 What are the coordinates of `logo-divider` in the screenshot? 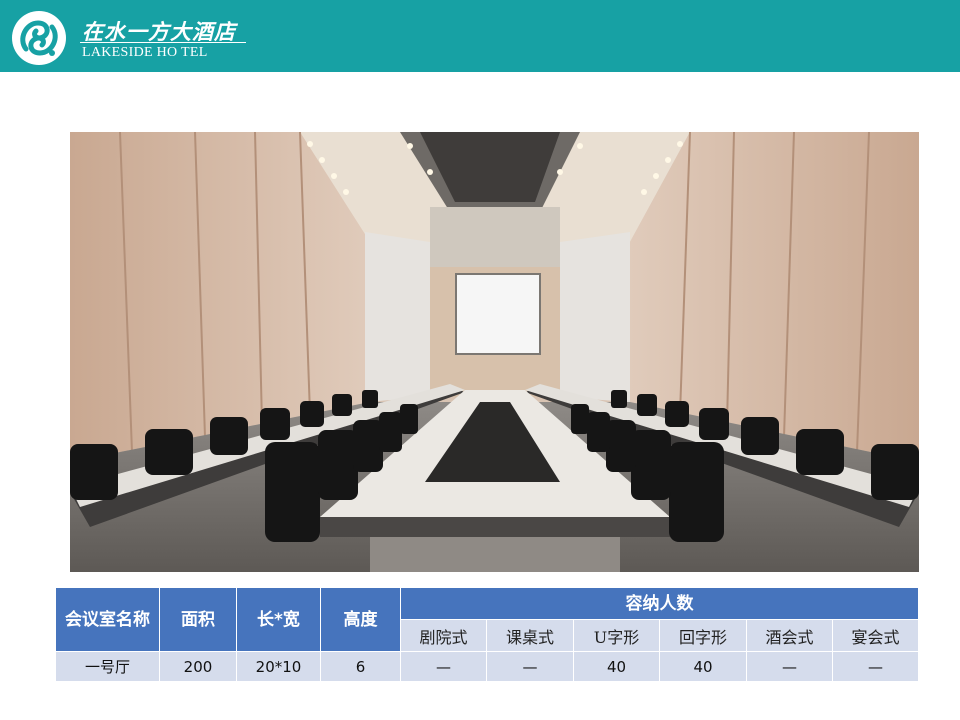 It's located at (163, 42).